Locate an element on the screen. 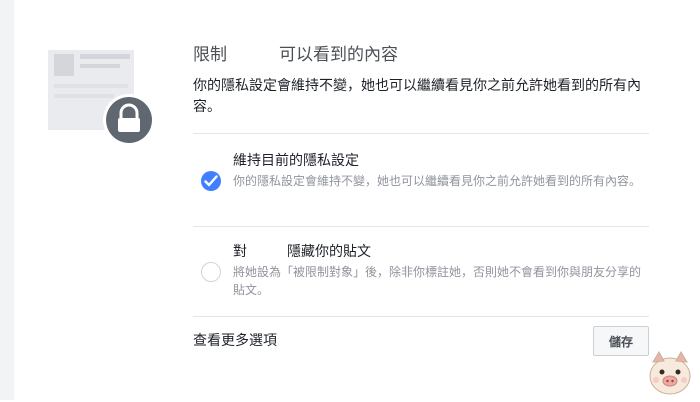 The width and height of the screenshot is (700, 402). left-panel-edge is located at coordinates (7, 200).